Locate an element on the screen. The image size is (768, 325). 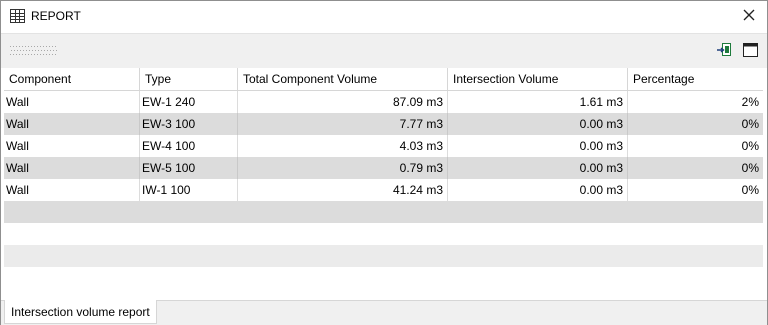
window-layout-button is located at coordinates (750, 51).